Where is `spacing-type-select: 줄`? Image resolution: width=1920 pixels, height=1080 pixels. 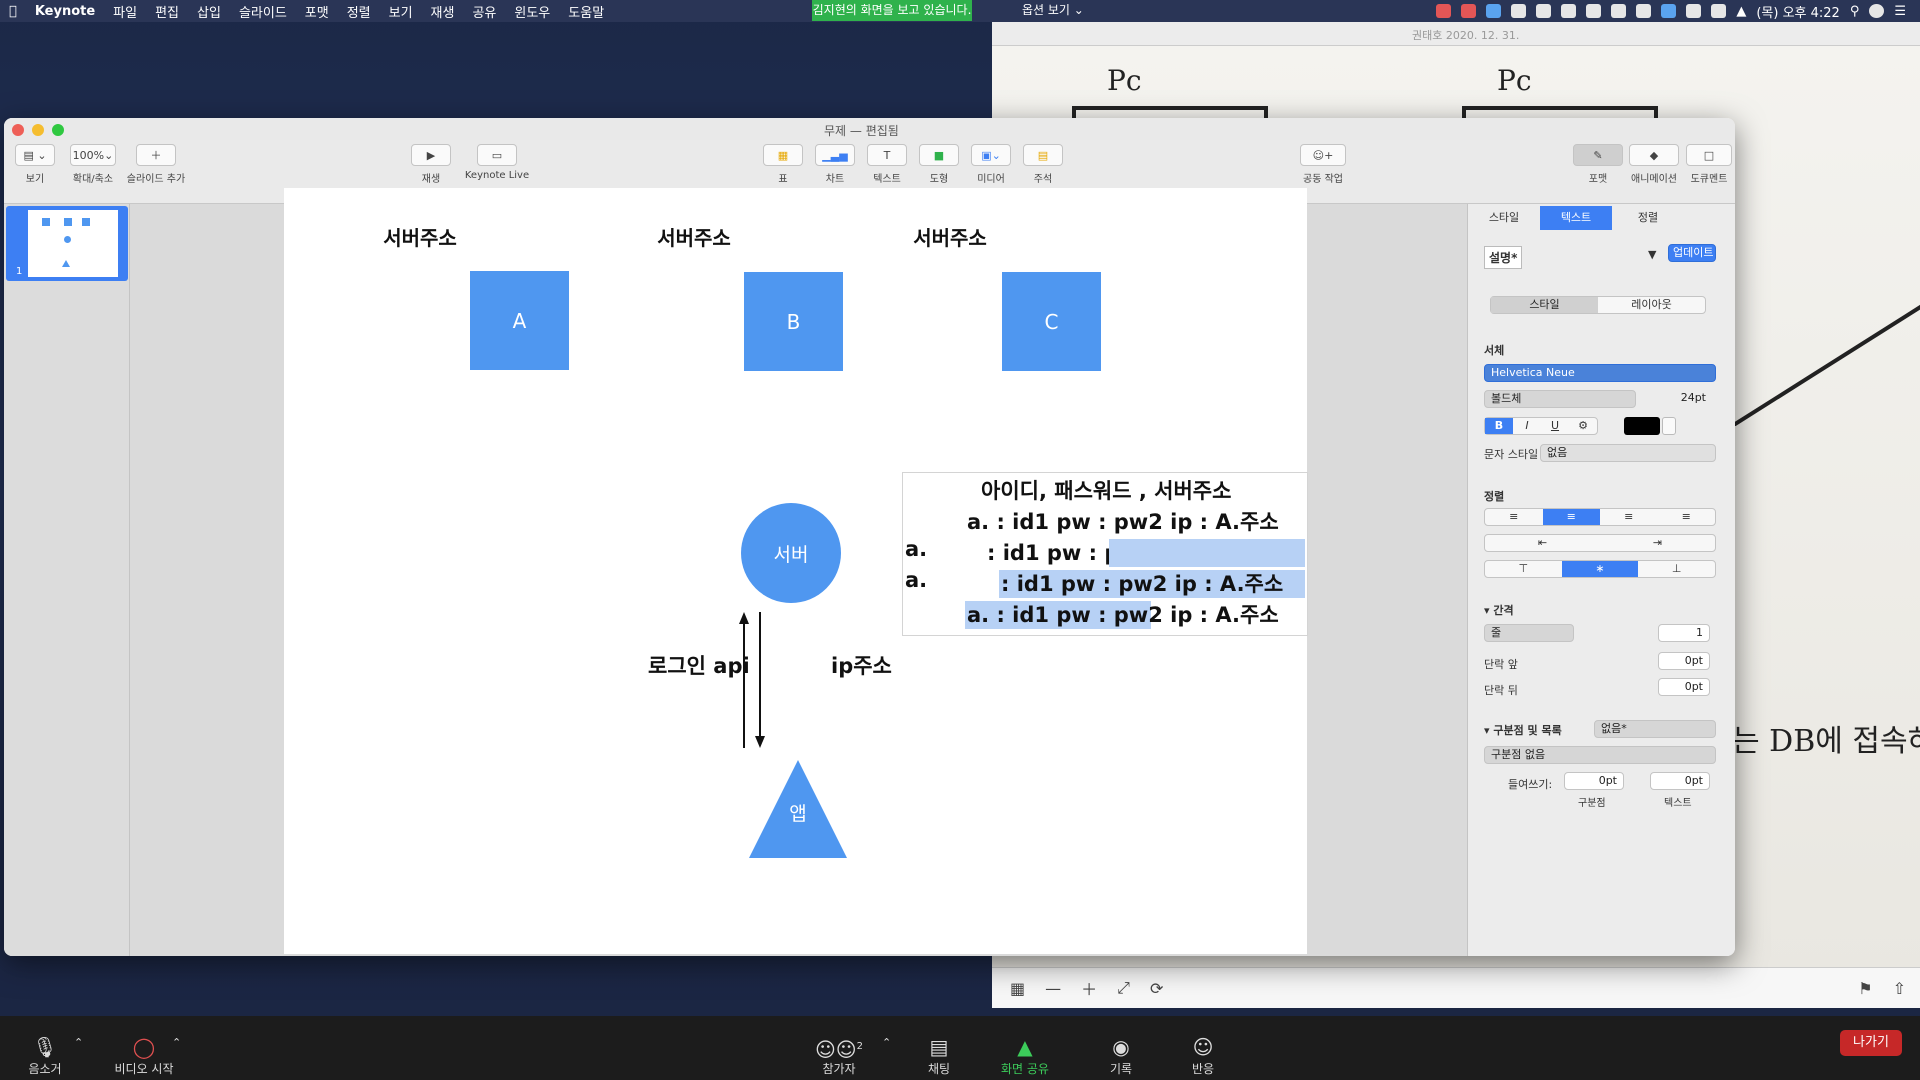
spacing-type-select: 줄 is located at coordinates (1529, 633).